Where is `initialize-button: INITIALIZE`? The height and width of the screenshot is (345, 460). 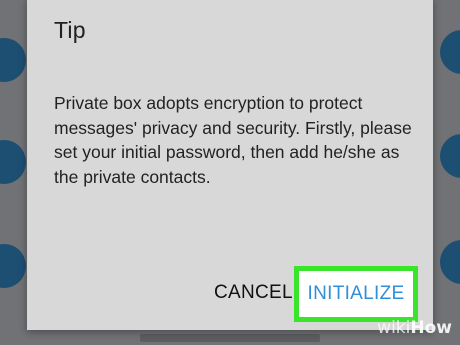 initialize-button: INITIALIZE is located at coordinates (356, 294).